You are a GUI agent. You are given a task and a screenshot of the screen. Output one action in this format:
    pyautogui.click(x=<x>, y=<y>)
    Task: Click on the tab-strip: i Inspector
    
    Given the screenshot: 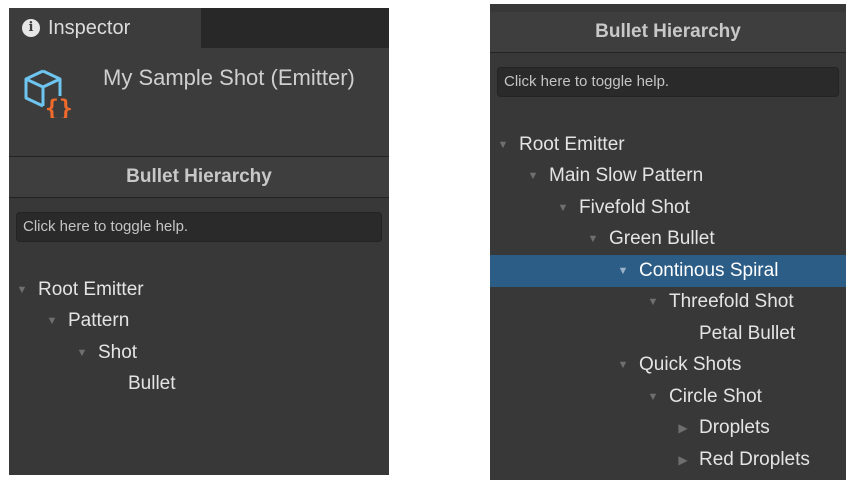 What is the action you would take?
    pyautogui.click(x=199, y=28)
    